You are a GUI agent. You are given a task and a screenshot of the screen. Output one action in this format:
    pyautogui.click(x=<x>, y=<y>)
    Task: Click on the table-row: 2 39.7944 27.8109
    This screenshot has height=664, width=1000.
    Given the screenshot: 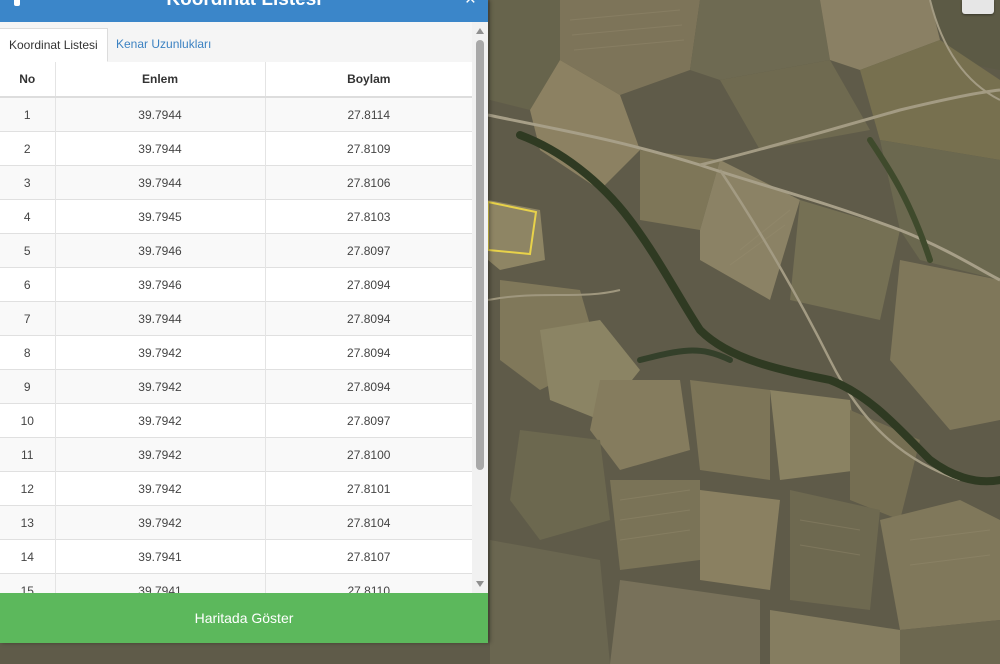 What is the action you would take?
    pyautogui.click(x=236, y=148)
    